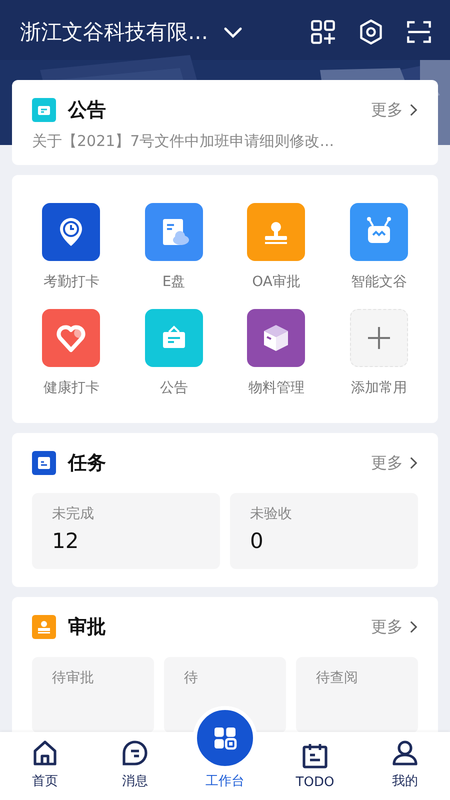 The image size is (450, 800). I want to click on stat-tile: 未验收 0, so click(324, 531).